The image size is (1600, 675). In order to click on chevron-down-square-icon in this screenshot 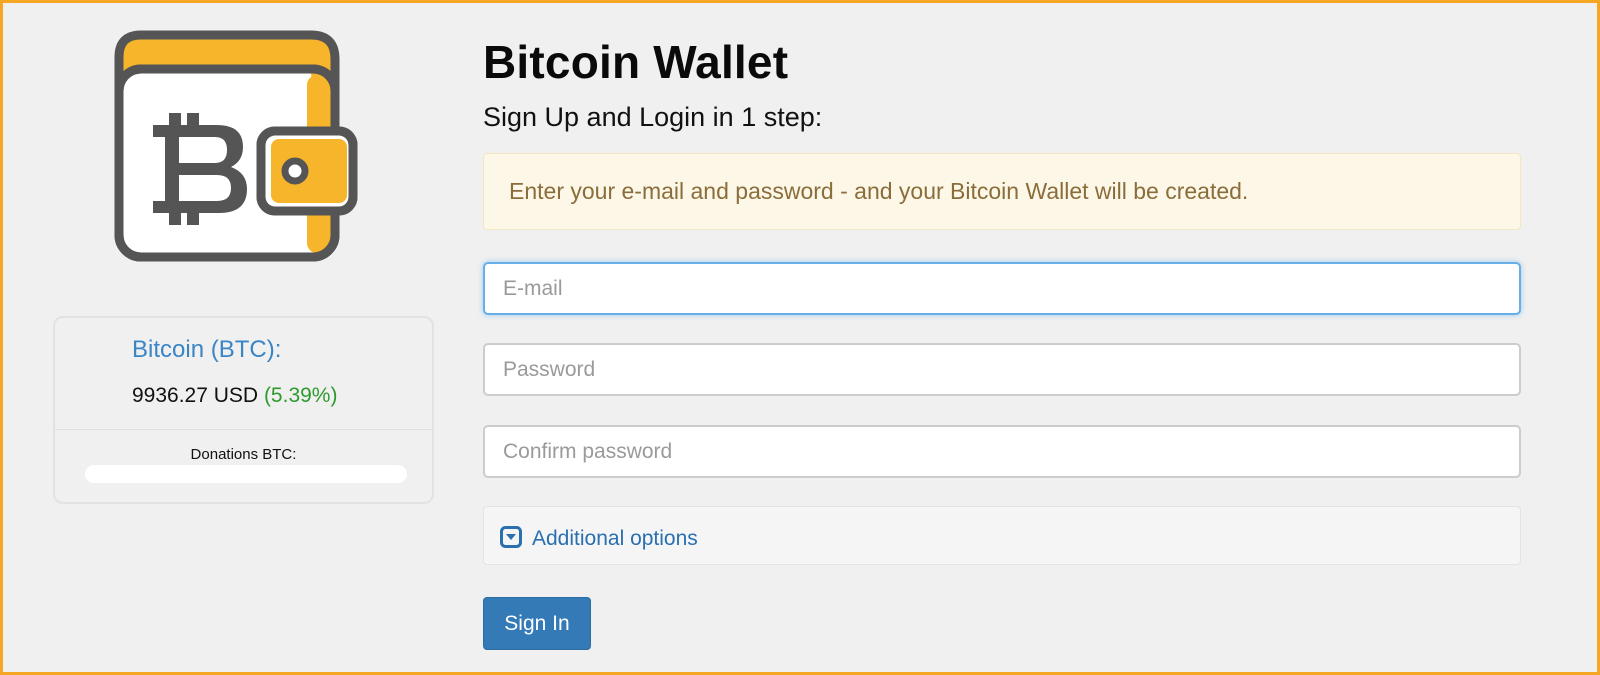, I will do `click(511, 537)`.